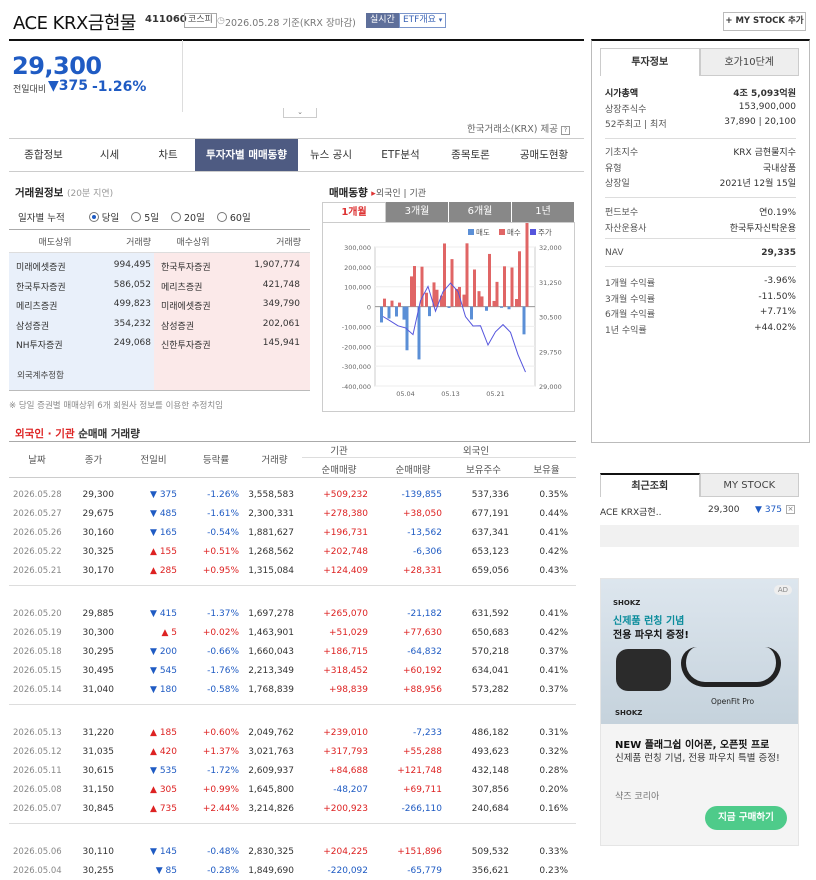 This screenshot has width=816, height=880. Describe the element at coordinates (188, 217) in the screenshot. I see `radio-20day: 20일` at that location.